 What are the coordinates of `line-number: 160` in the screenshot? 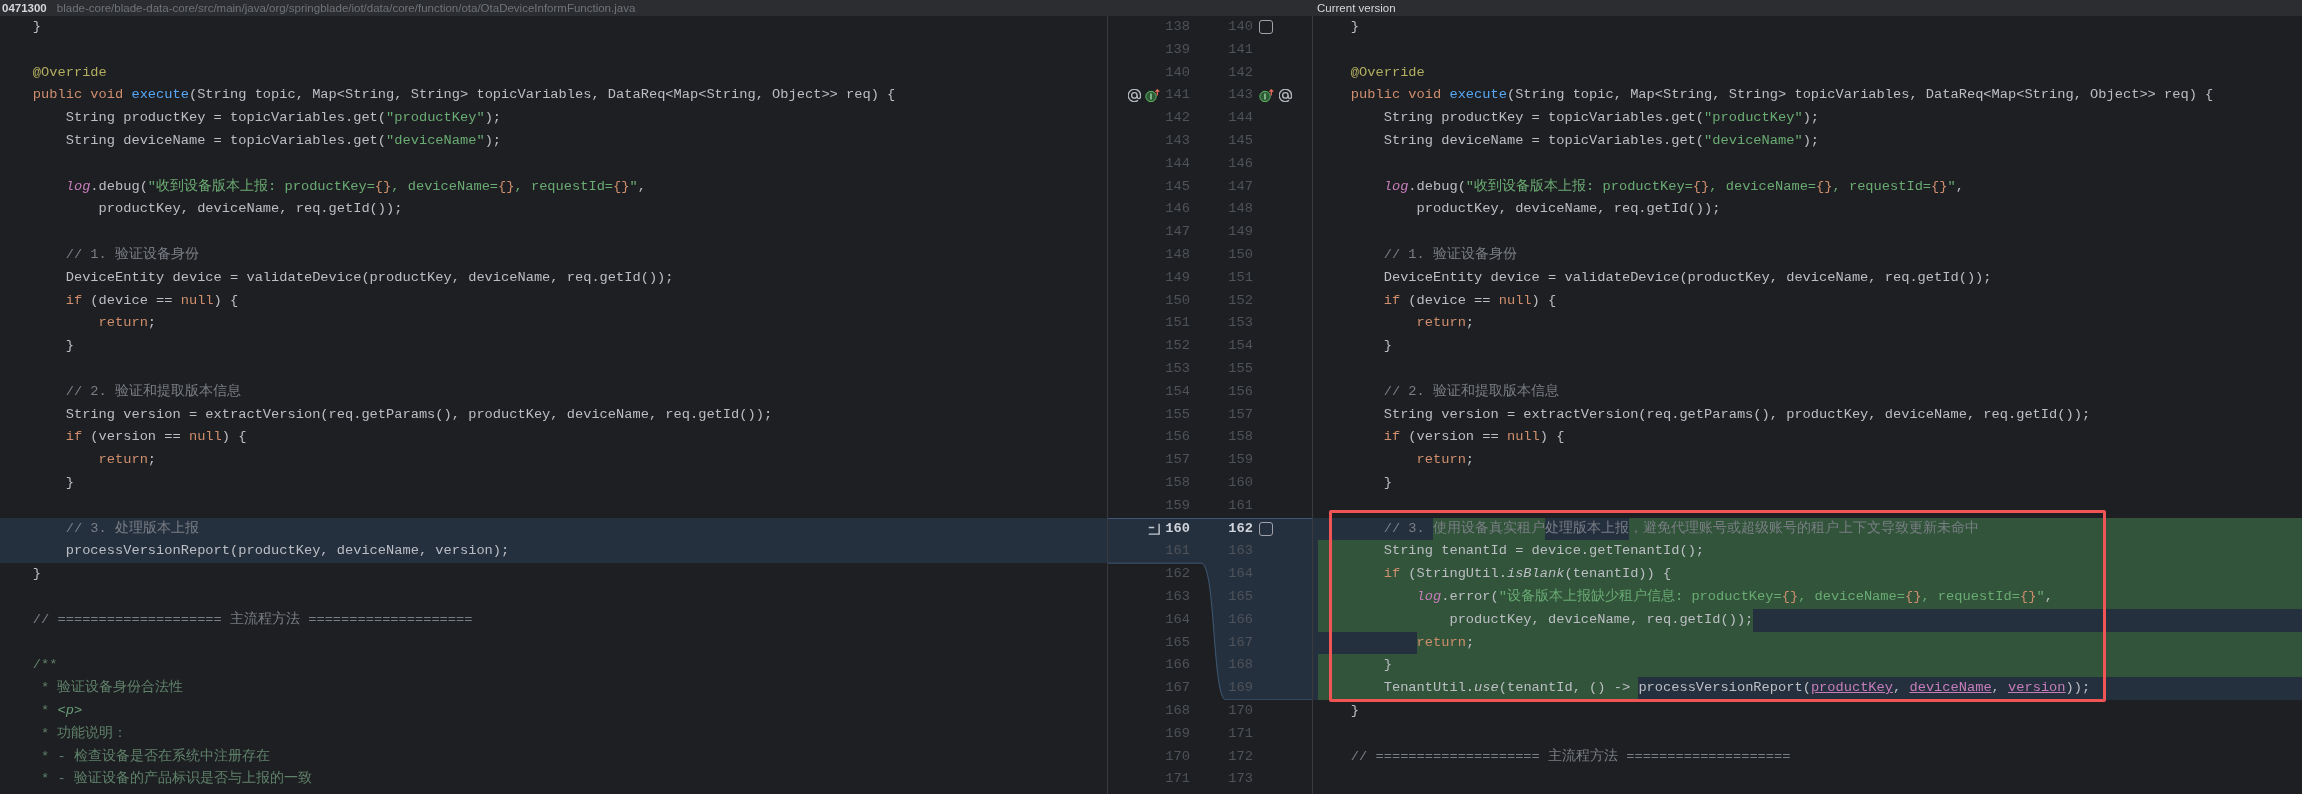 It's located at (1177, 528).